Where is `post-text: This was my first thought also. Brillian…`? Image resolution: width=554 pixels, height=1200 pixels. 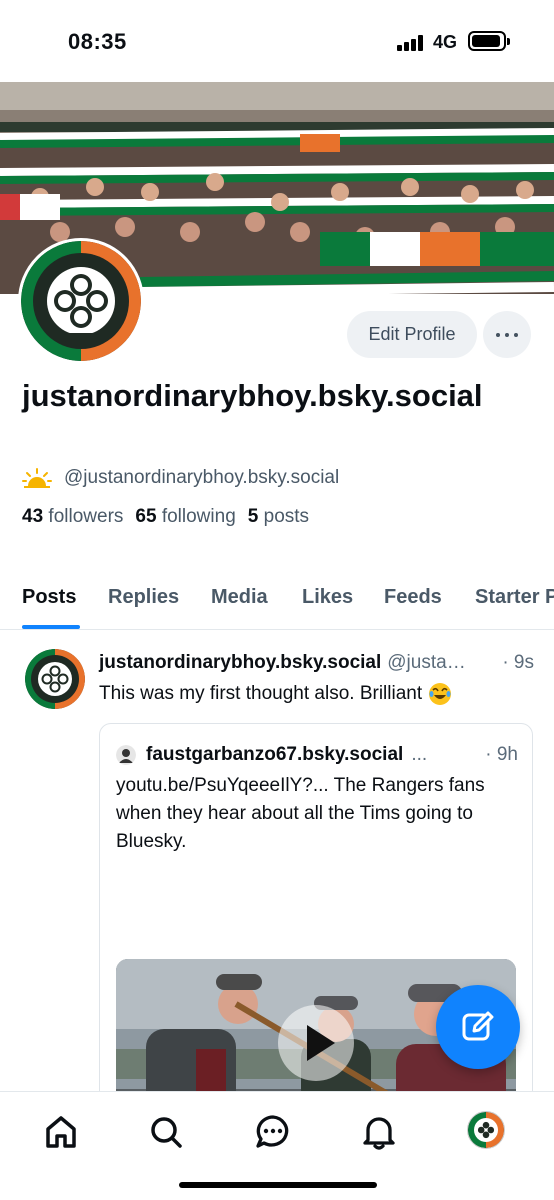 post-text: This was my first thought also. Brillian… is located at coordinates (261, 693).